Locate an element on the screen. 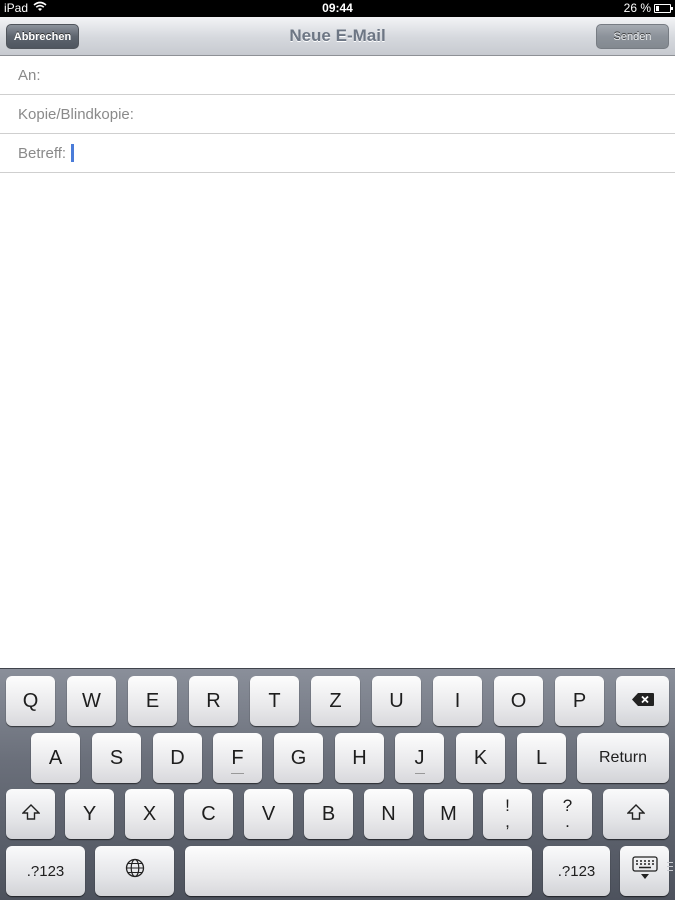 This screenshot has width=675, height=900. key-f: F is located at coordinates (237, 758).